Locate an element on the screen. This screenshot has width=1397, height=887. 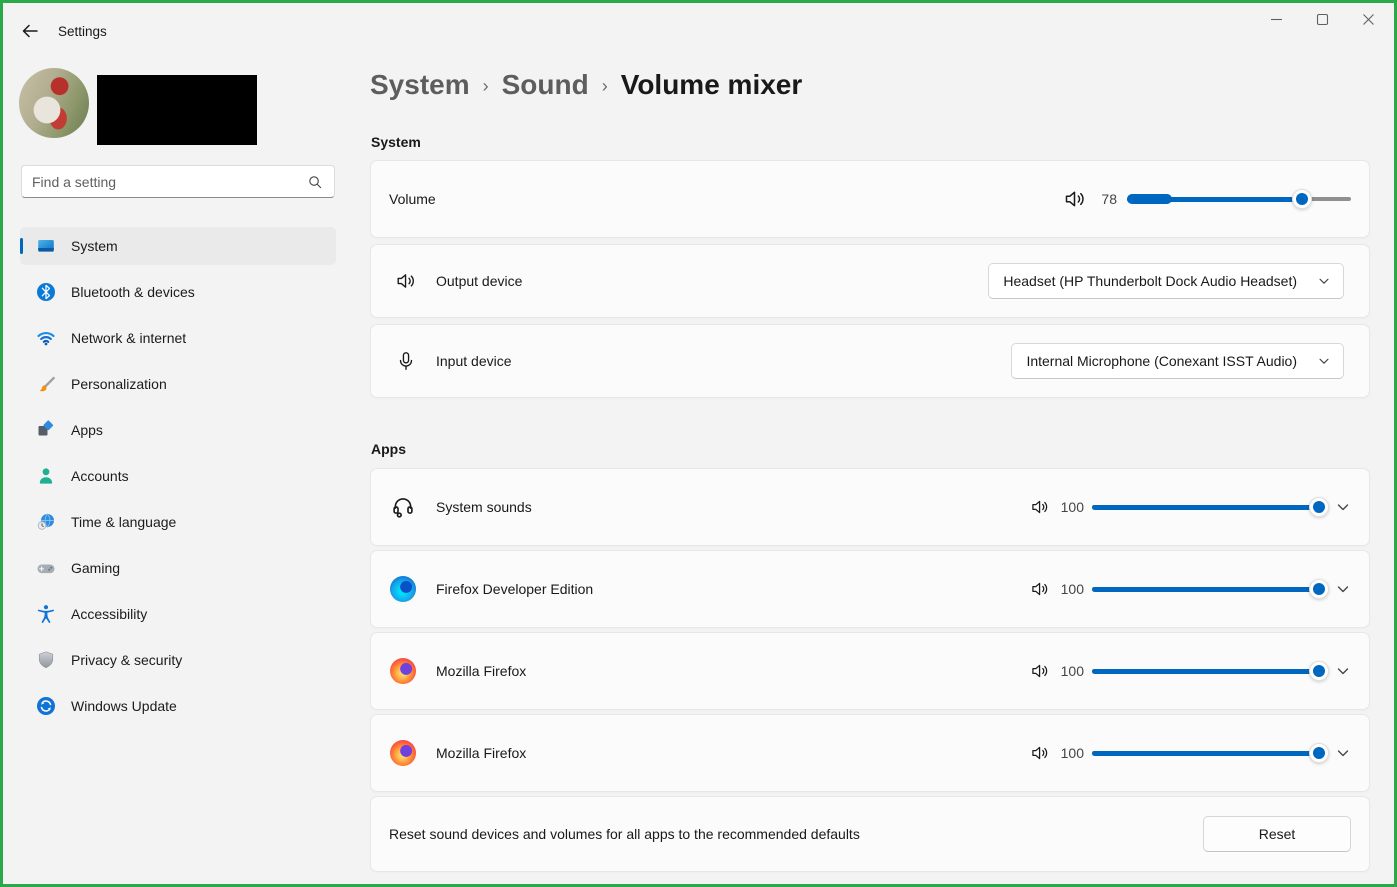
minimize-icon is located at coordinates (1276, 19).